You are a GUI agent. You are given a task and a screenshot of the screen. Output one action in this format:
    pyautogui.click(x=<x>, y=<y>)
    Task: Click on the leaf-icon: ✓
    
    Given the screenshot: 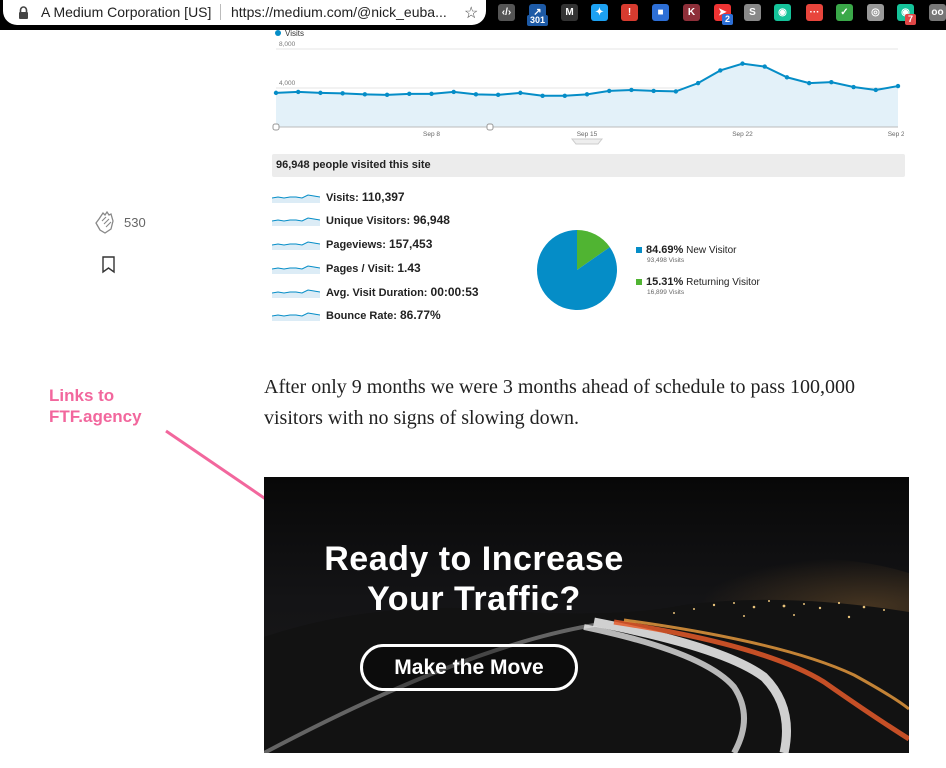 What is the action you would take?
    pyautogui.click(x=844, y=12)
    